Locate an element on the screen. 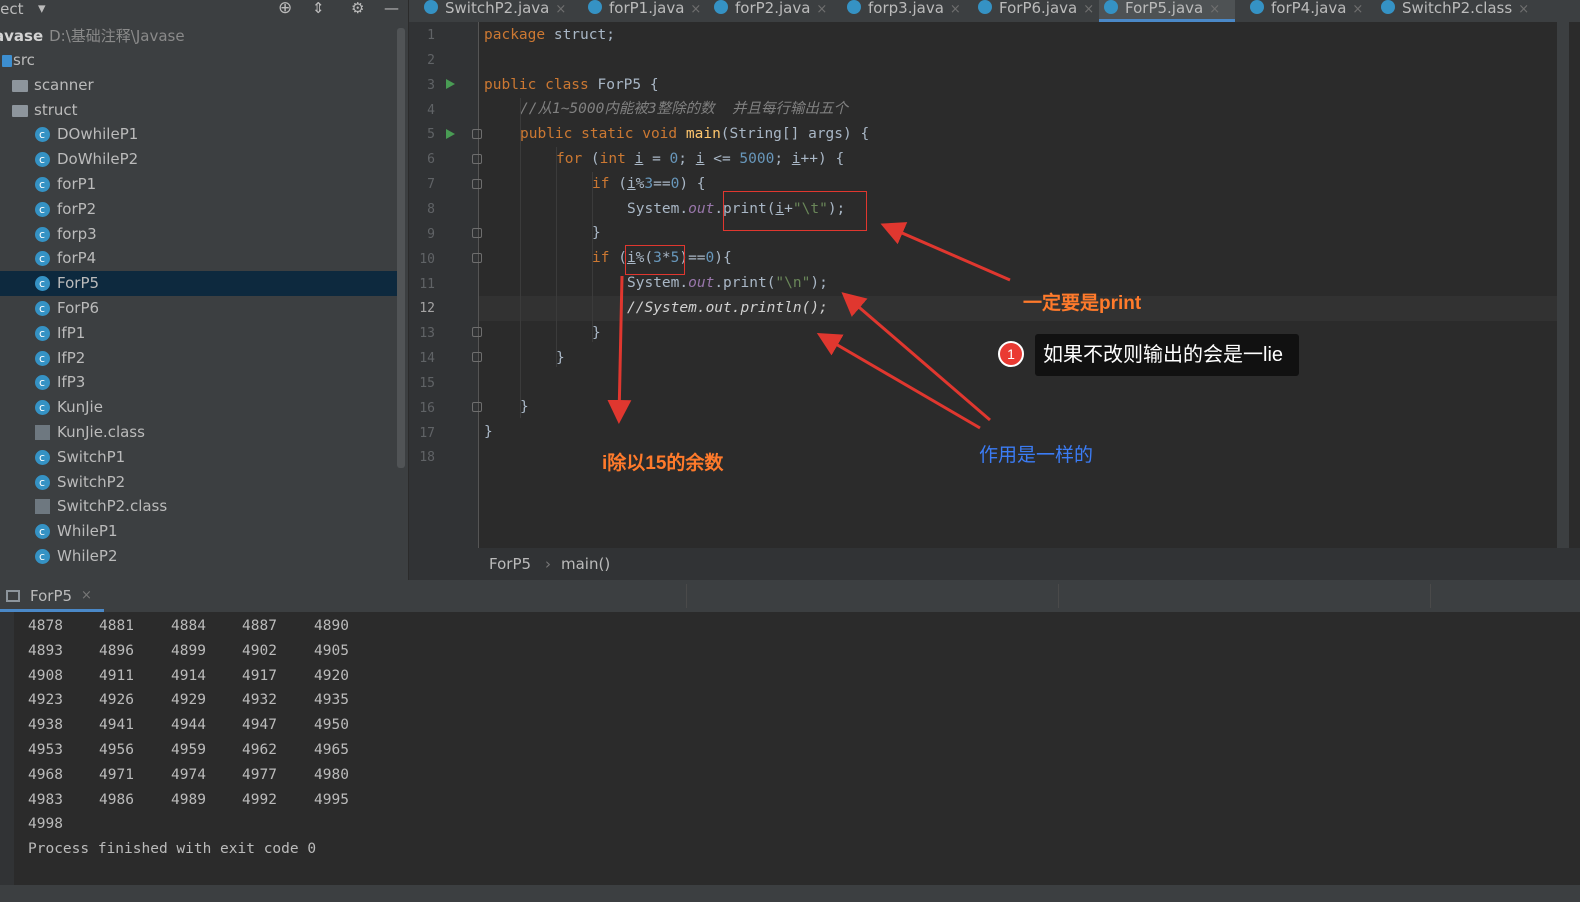  console-value: 4947 is located at coordinates (259, 725).